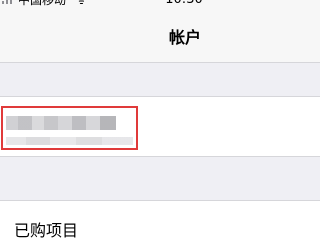 The height and width of the screenshot is (241, 320). What do you see at coordinates (69, 141) in the screenshot?
I see `redacted-account-email` at bounding box center [69, 141].